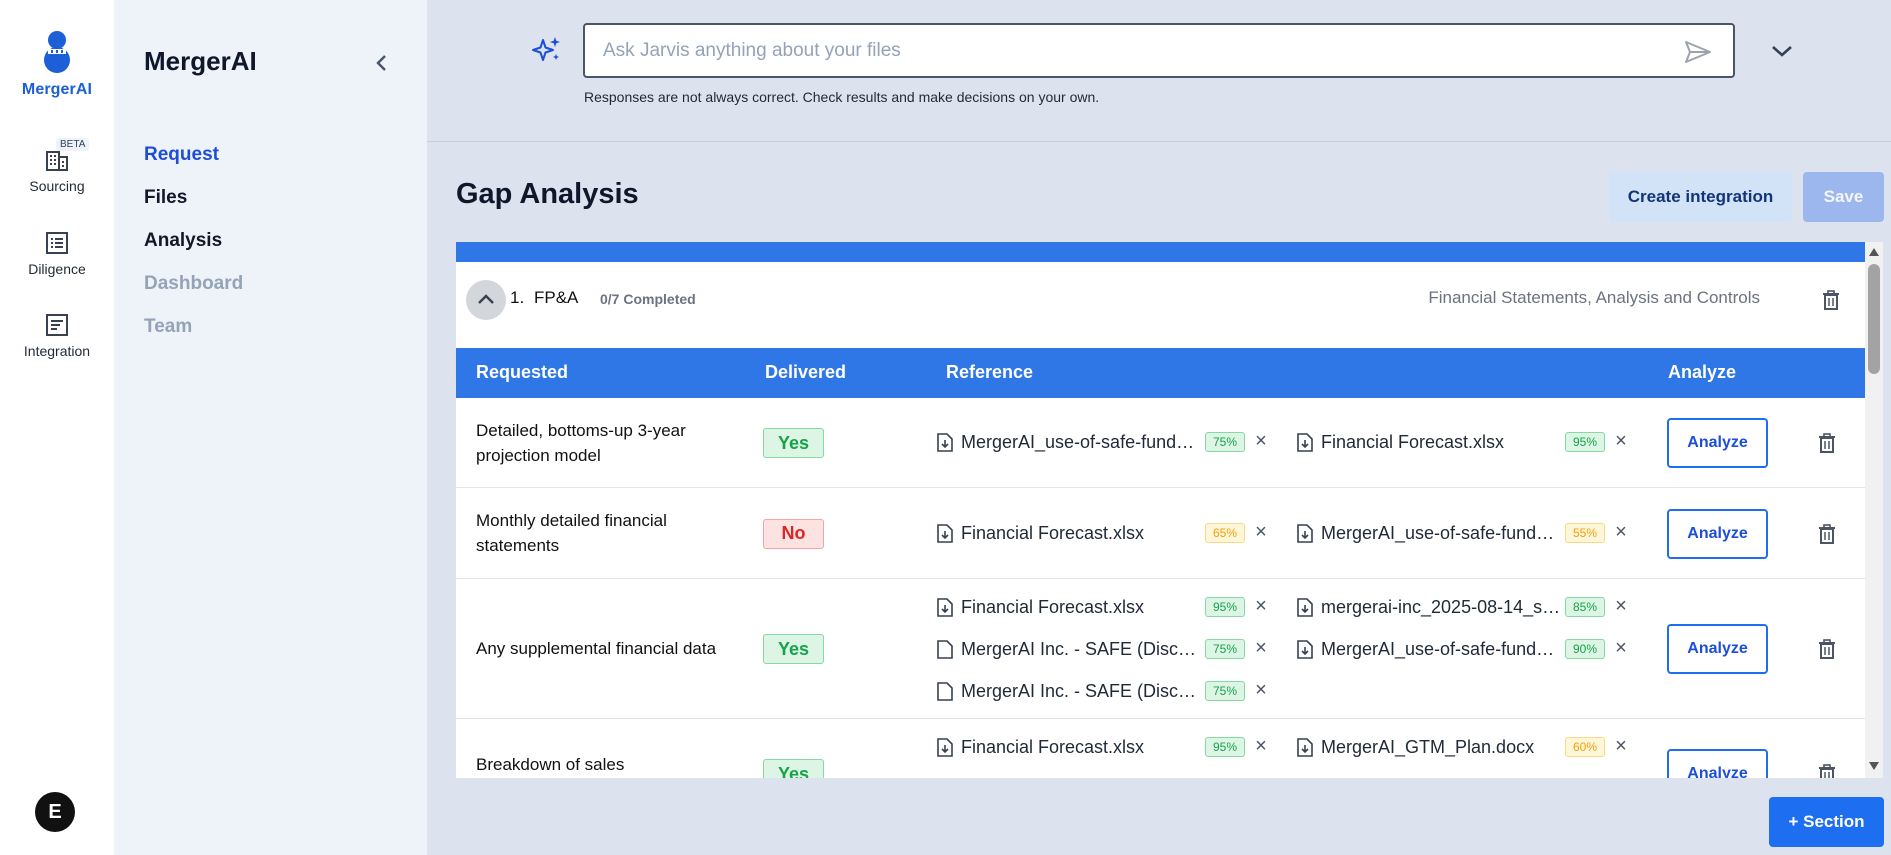 Image resolution: width=1891 pixels, height=855 pixels. Describe the element at coordinates (1441, 607) in the screenshot. I see `reference-file-name: mergerai-inc_2025-08-14_summary.pdf` at that location.